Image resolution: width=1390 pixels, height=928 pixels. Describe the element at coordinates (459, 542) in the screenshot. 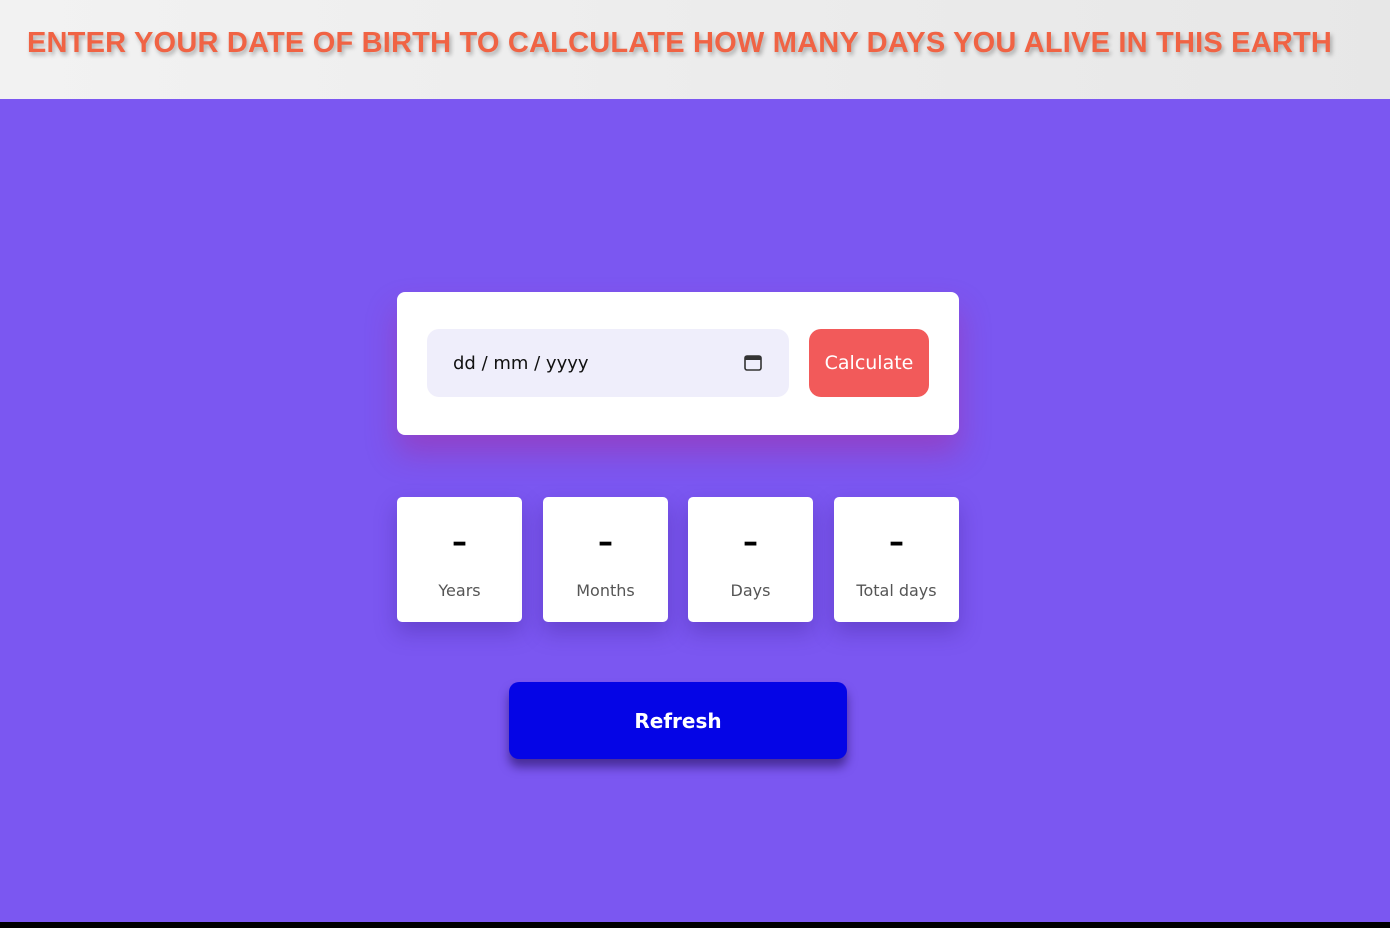

I see `years-value: –` at that location.